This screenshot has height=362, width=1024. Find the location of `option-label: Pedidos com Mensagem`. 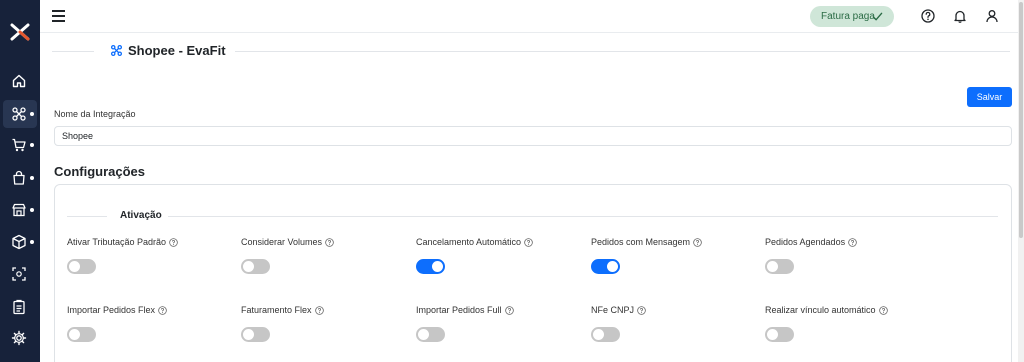

option-label: Pedidos com Mensagem is located at coordinates (646, 242).